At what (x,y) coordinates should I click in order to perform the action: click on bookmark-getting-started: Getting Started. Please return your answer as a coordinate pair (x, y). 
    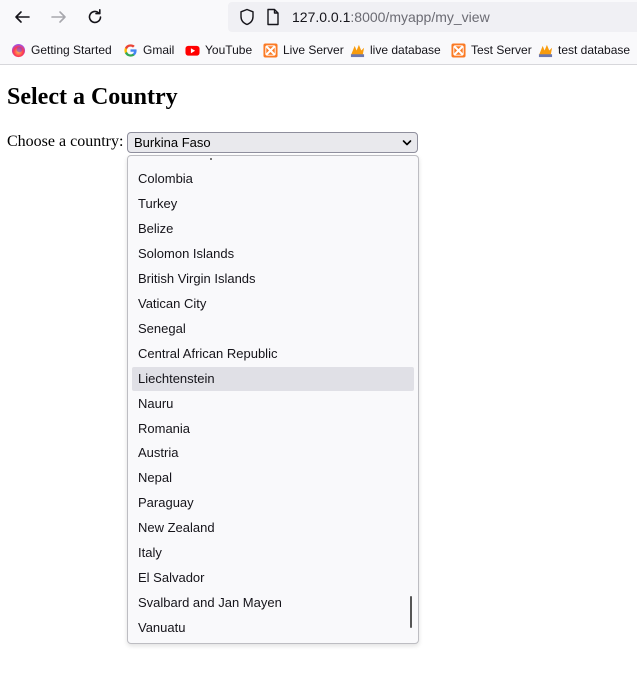
    Looking at the image, I should click on (61, 50).